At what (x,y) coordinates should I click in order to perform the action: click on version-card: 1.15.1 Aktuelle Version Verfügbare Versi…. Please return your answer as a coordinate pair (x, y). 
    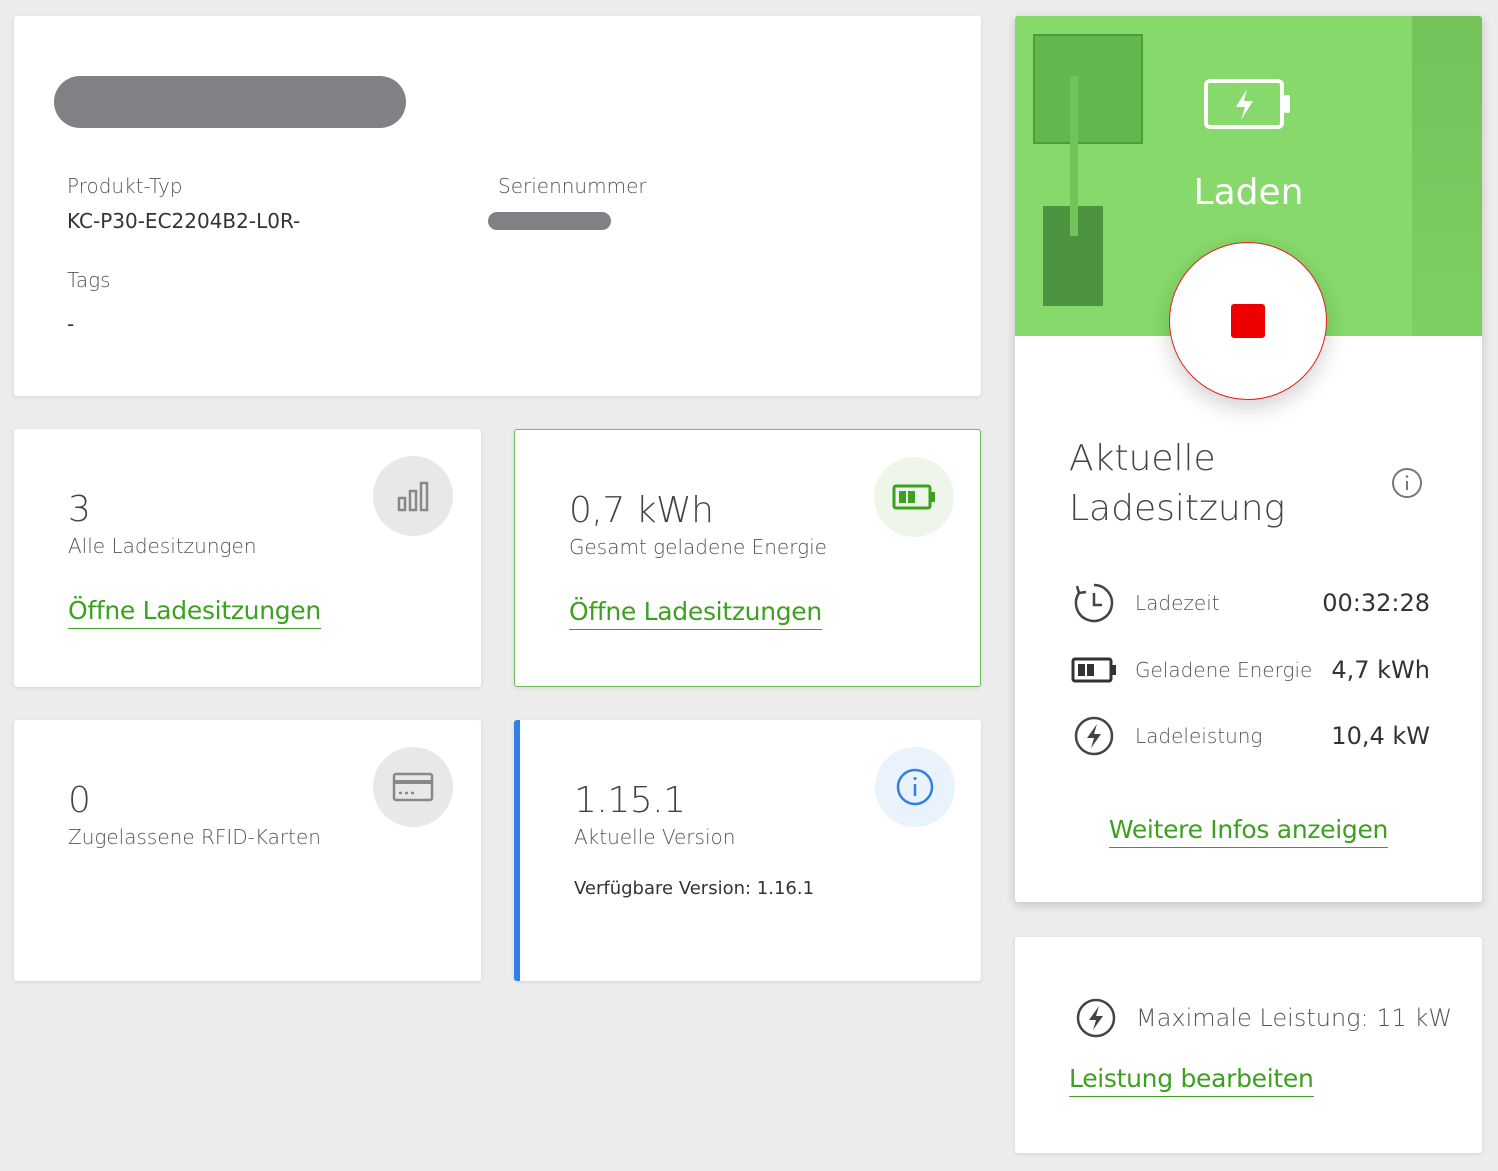
    Looking at the image, I should click on (747, 850).